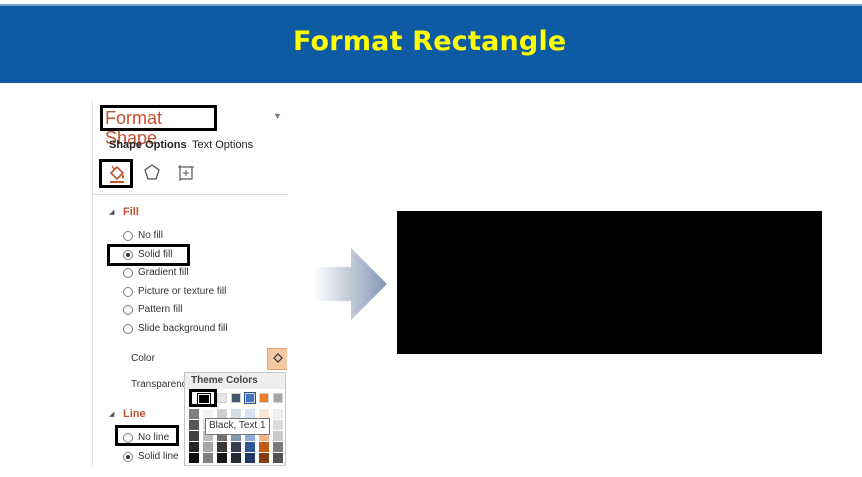 Image resolution: width=862 pixels, height=477 pixels. I want to click on fill-line-icon, so click(117, 174).